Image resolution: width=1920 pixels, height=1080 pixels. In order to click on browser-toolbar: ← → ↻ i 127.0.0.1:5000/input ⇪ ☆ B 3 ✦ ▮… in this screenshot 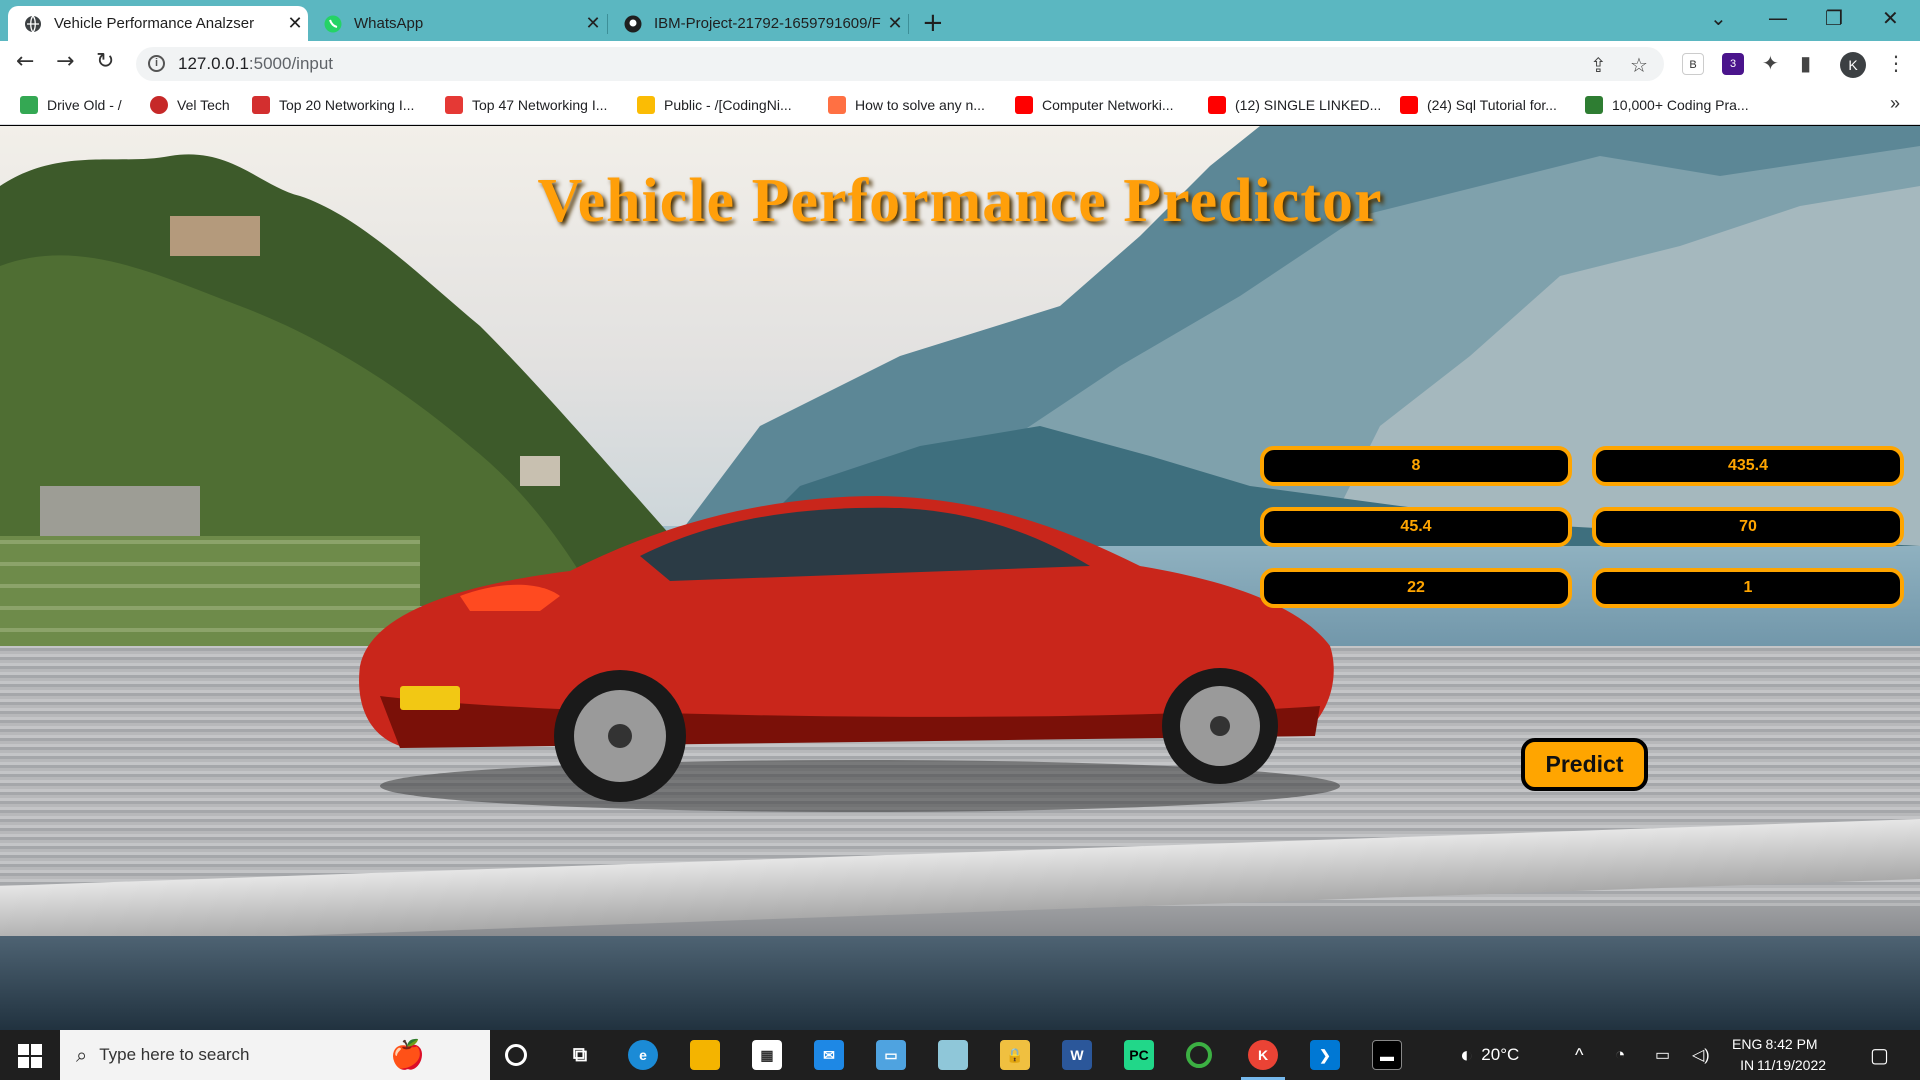, I will do `click(960, 64)`.